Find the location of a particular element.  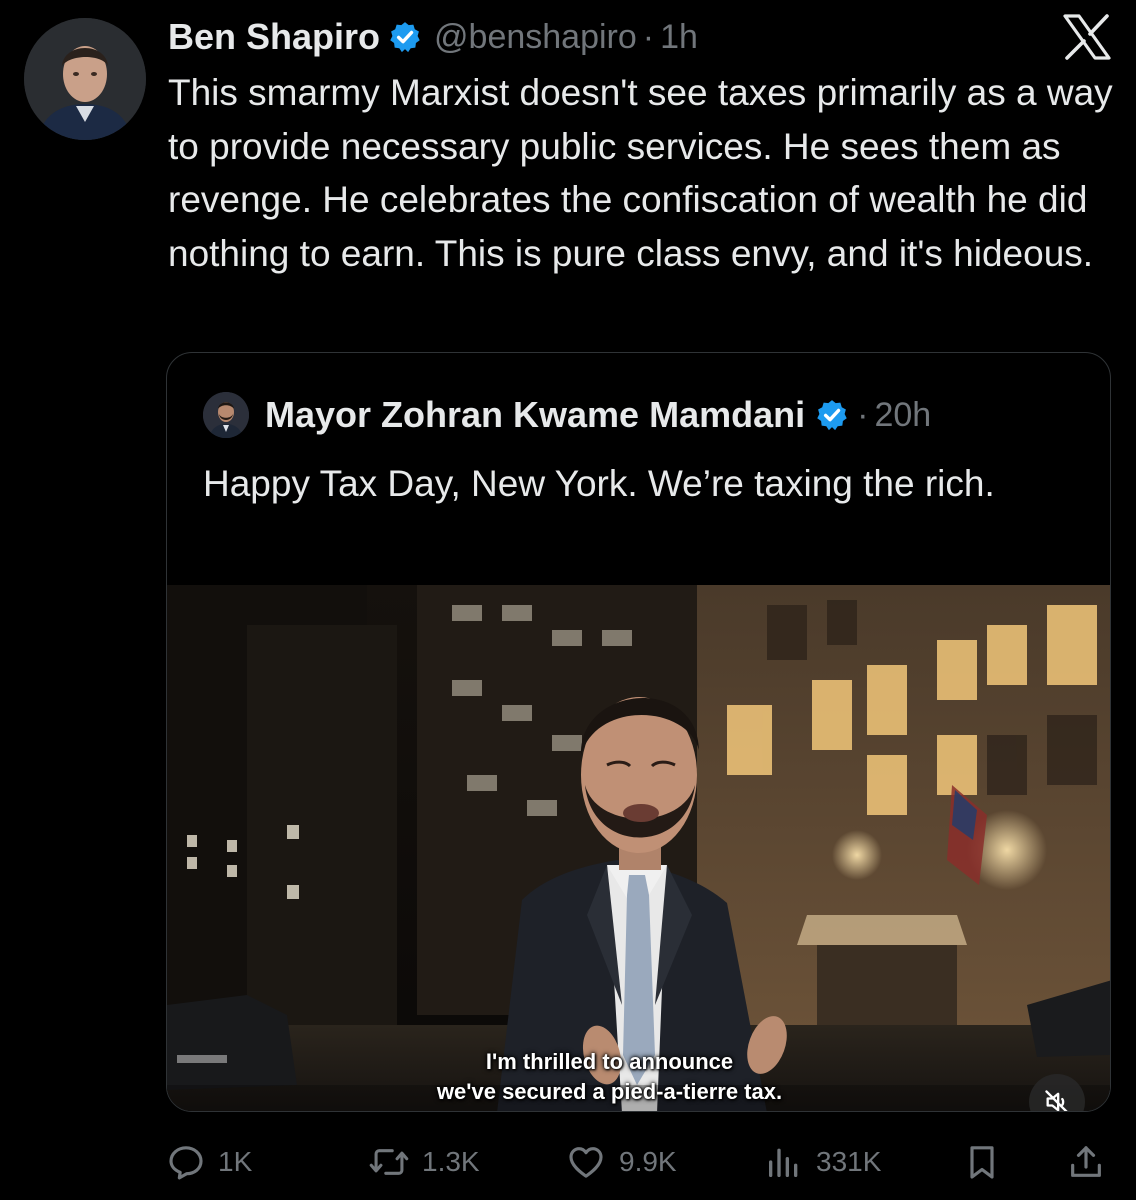

quoted-author-avatar is located at coordinates (226, 415).